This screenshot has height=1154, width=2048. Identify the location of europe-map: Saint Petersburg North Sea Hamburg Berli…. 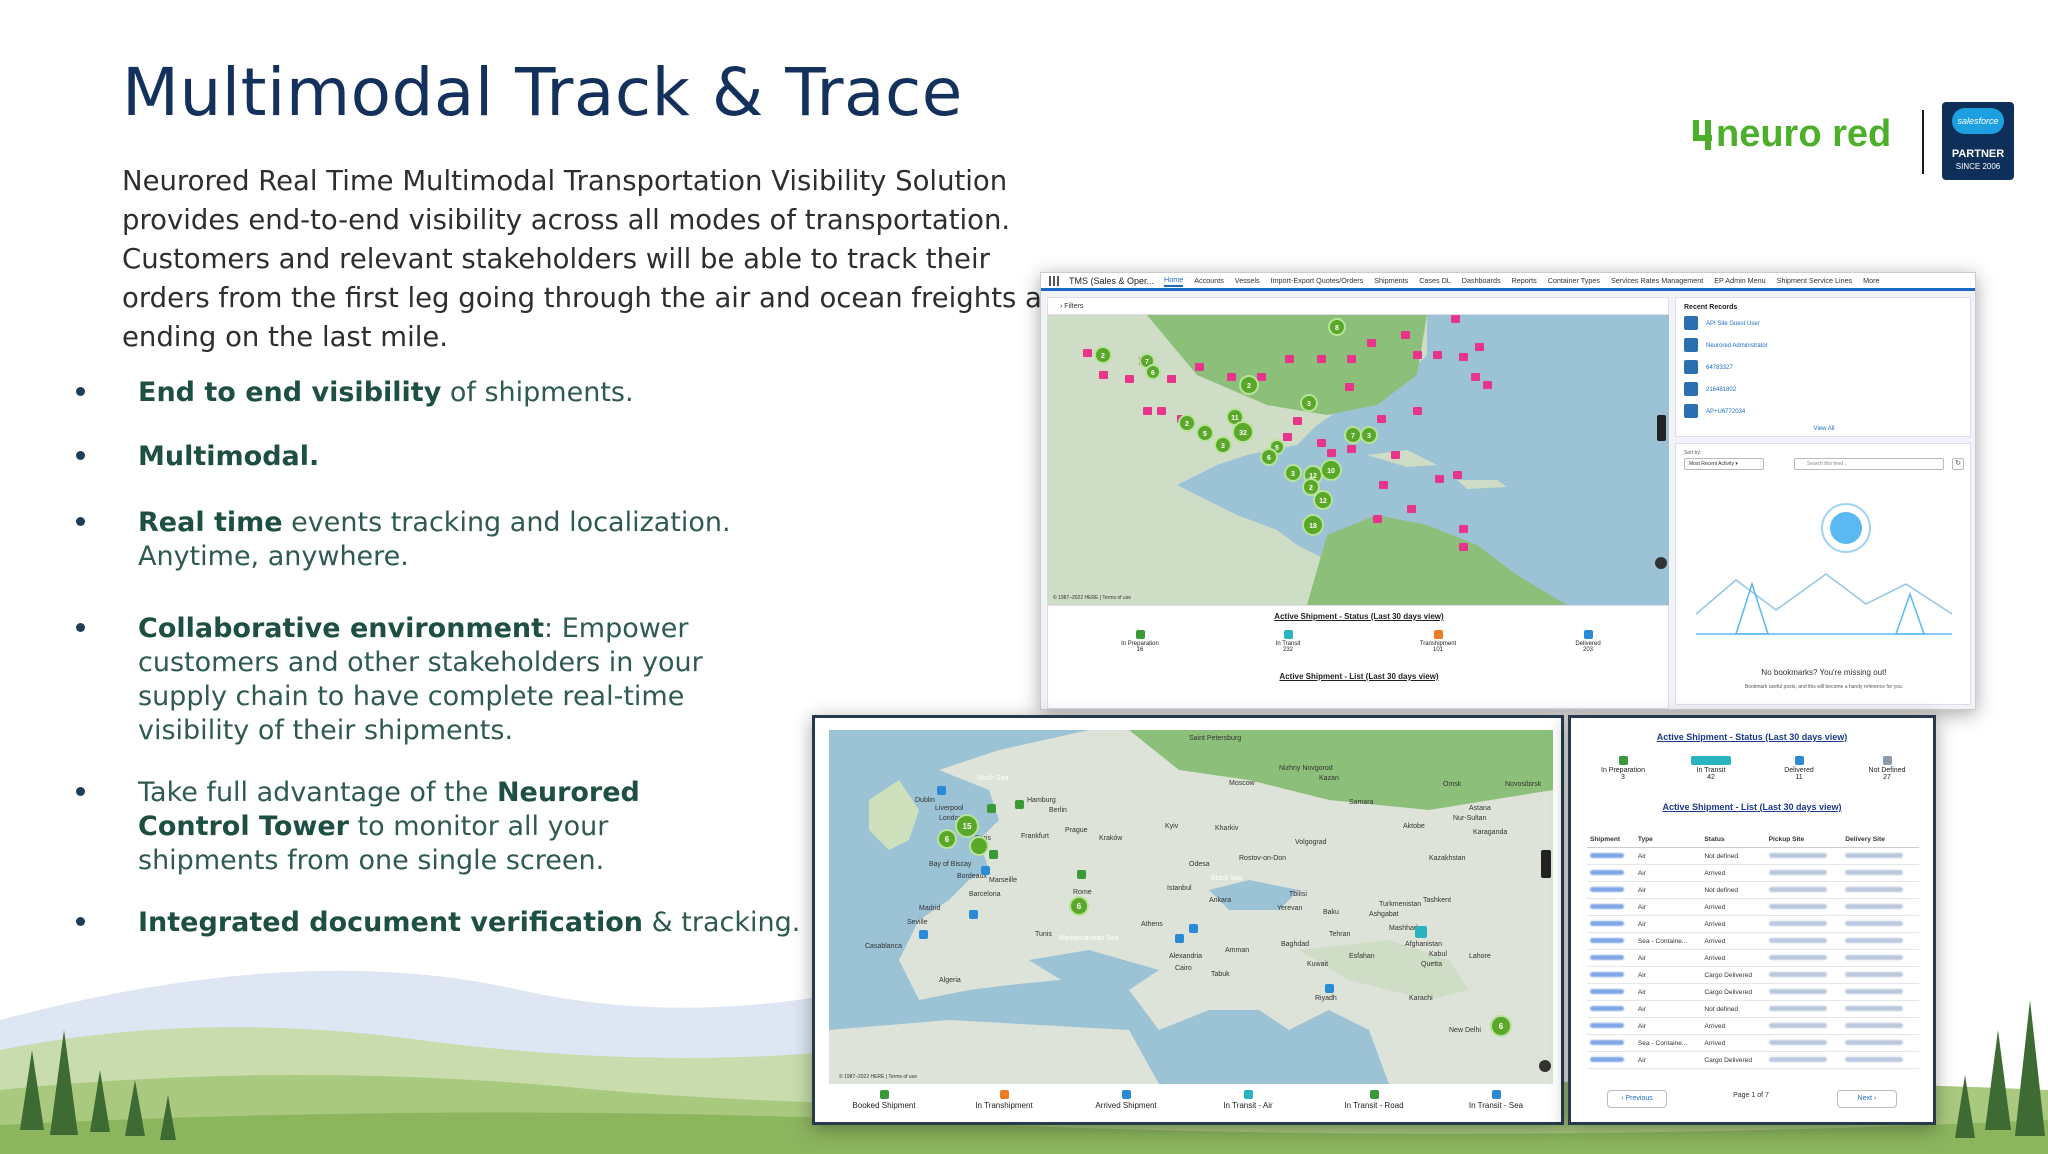
(1191, 907).